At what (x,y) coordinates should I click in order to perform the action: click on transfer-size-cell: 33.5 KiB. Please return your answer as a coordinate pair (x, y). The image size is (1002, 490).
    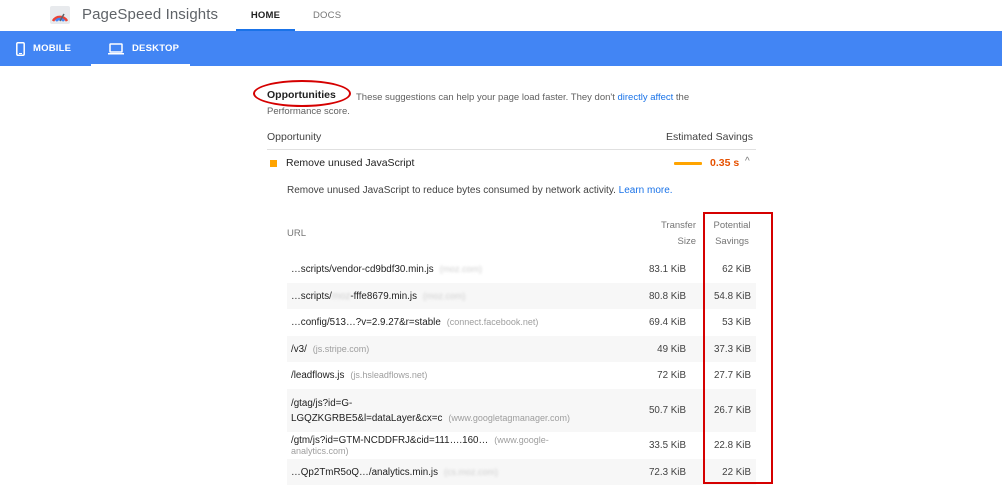
    Looking at the image, I should click on (667, 445).